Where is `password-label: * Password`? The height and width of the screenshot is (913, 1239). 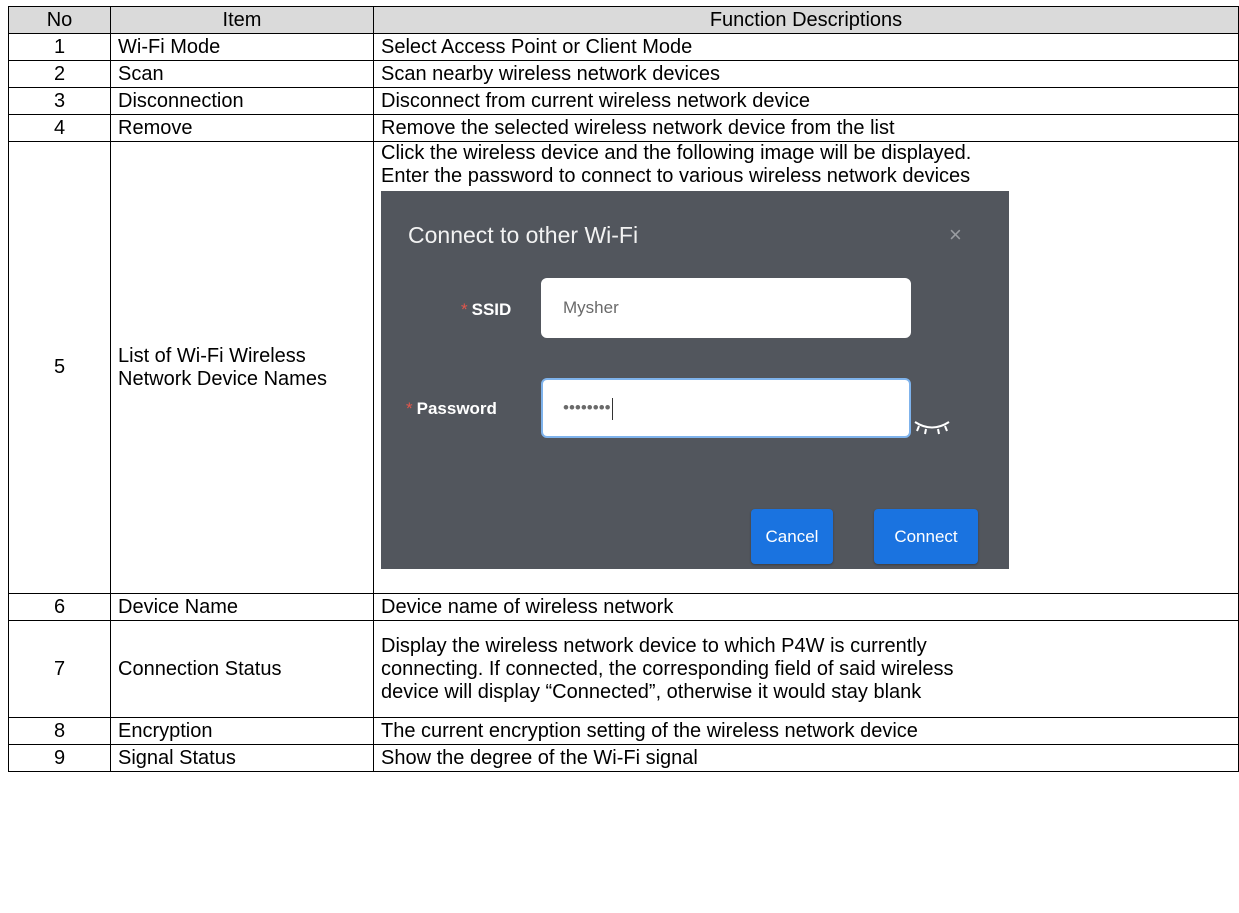
password-label: * Password is located at coordinates (451, 408).